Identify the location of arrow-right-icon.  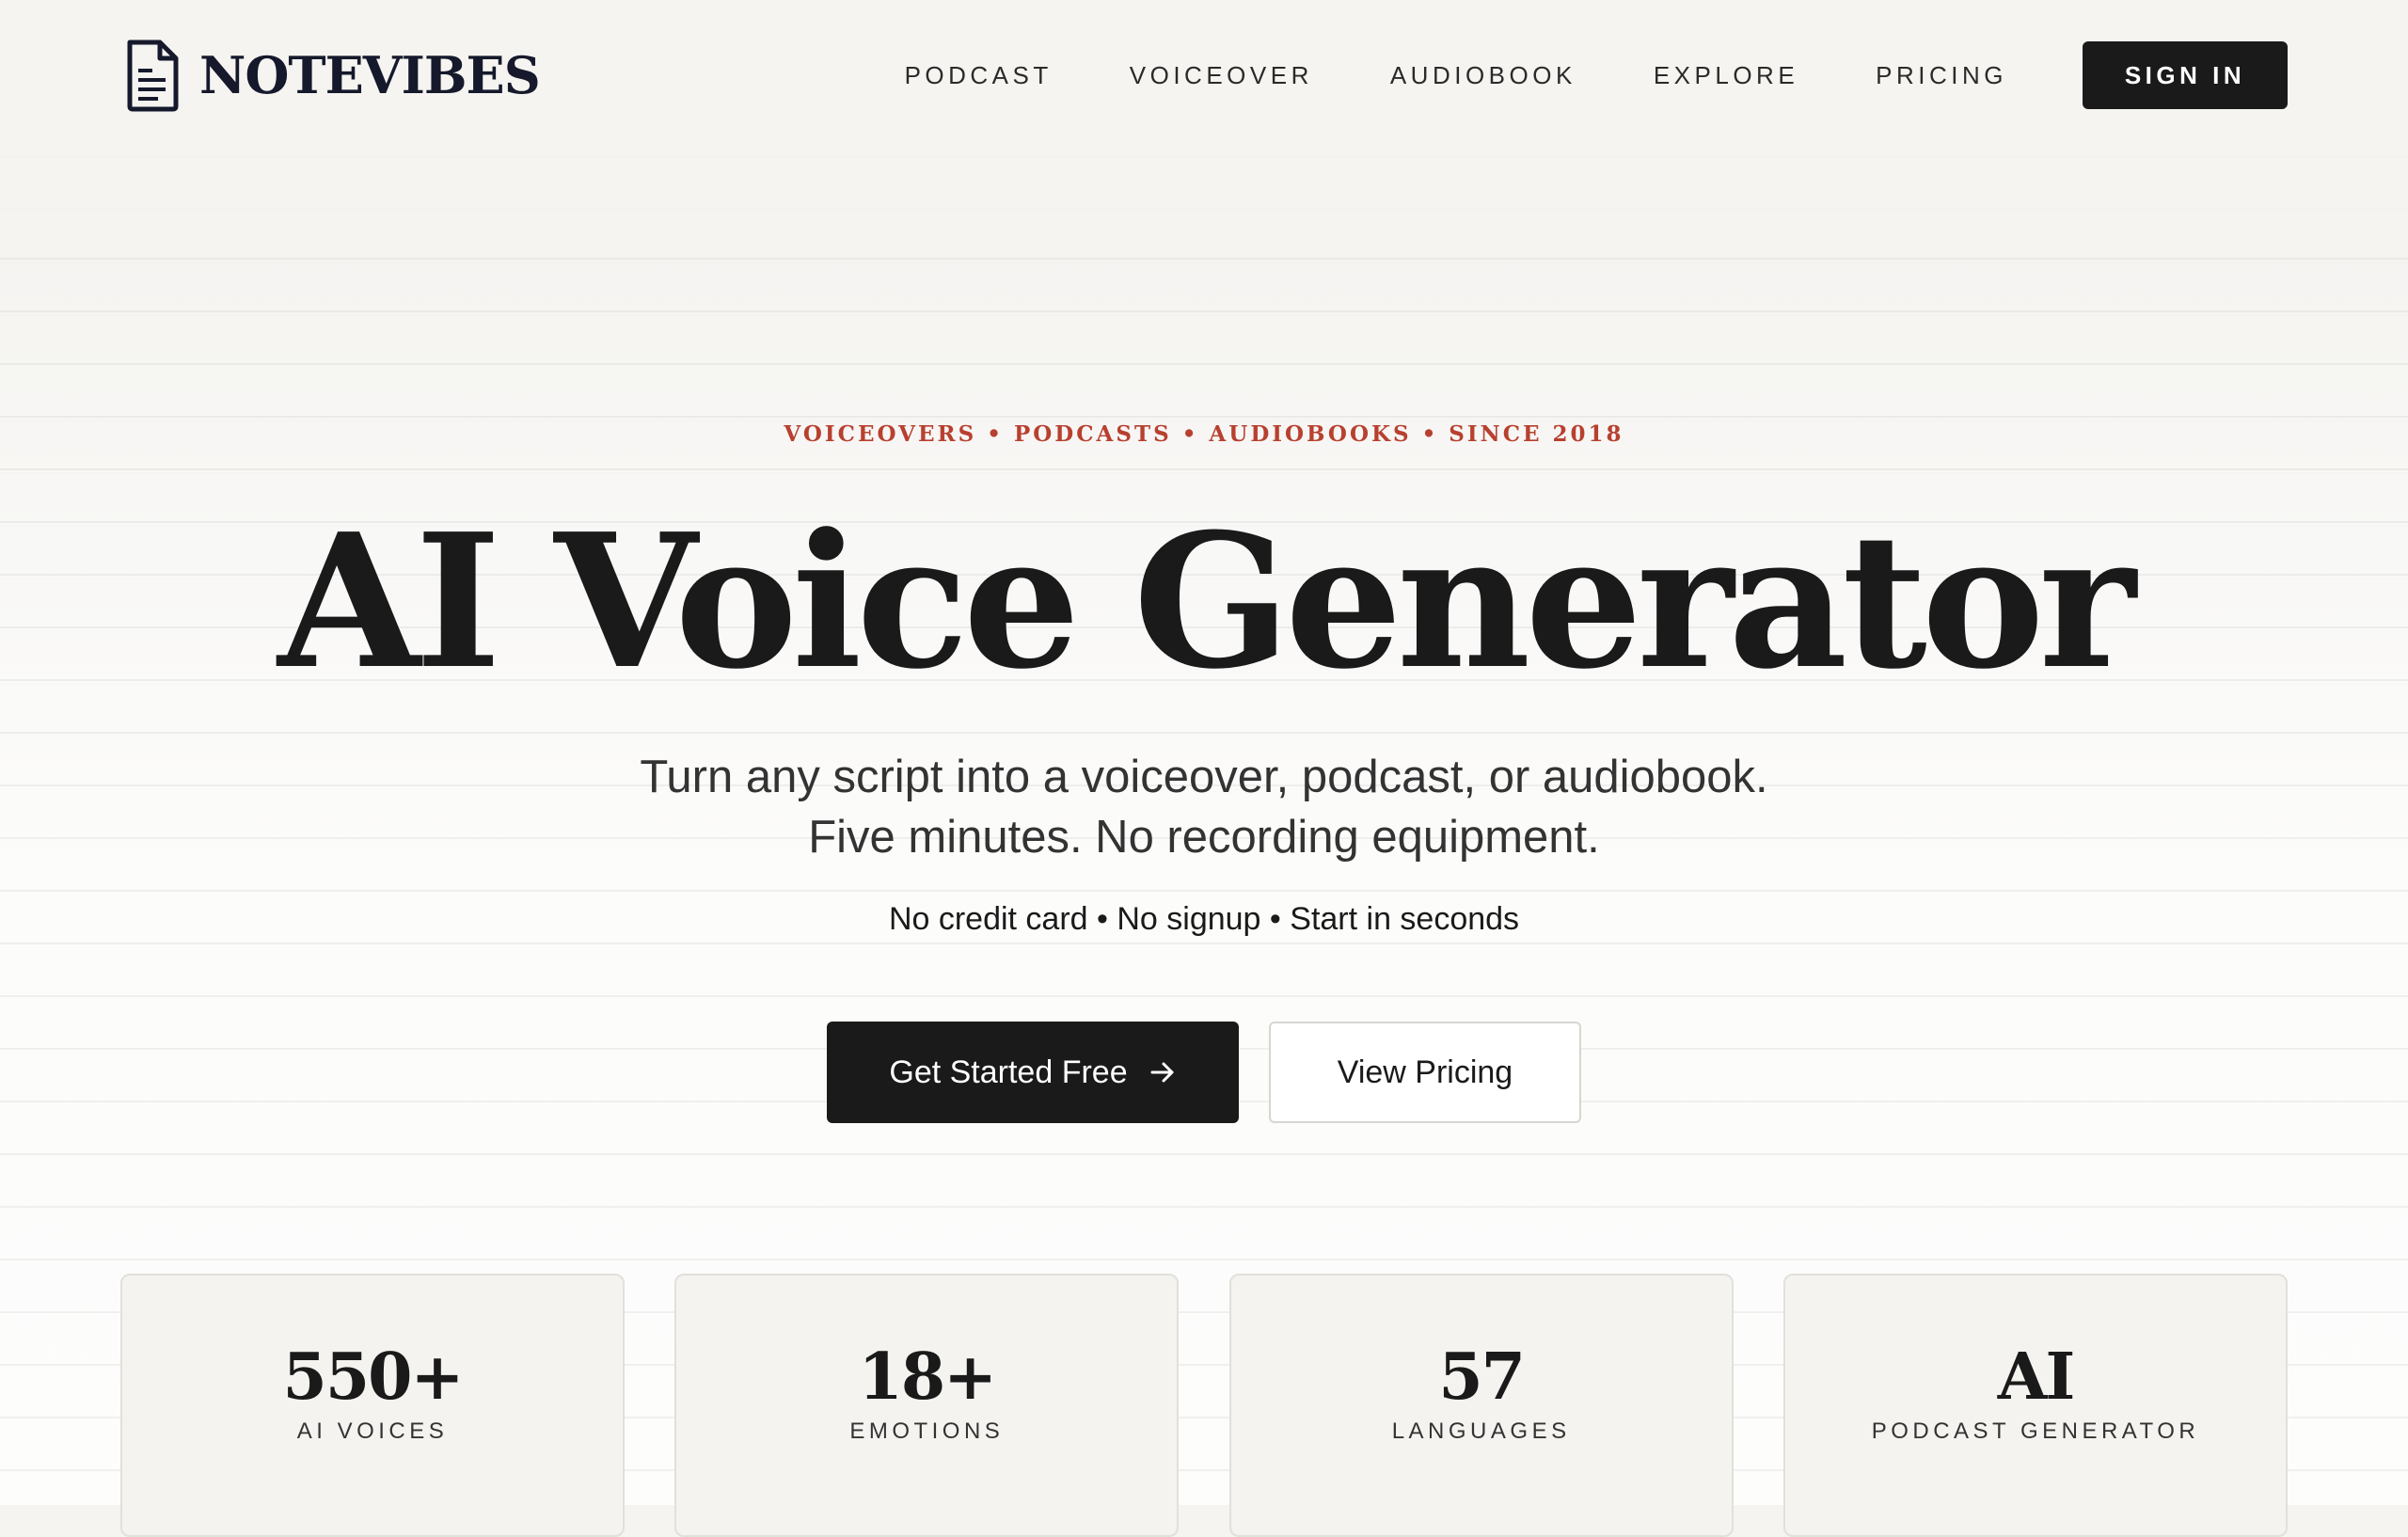
(1162, 1072).